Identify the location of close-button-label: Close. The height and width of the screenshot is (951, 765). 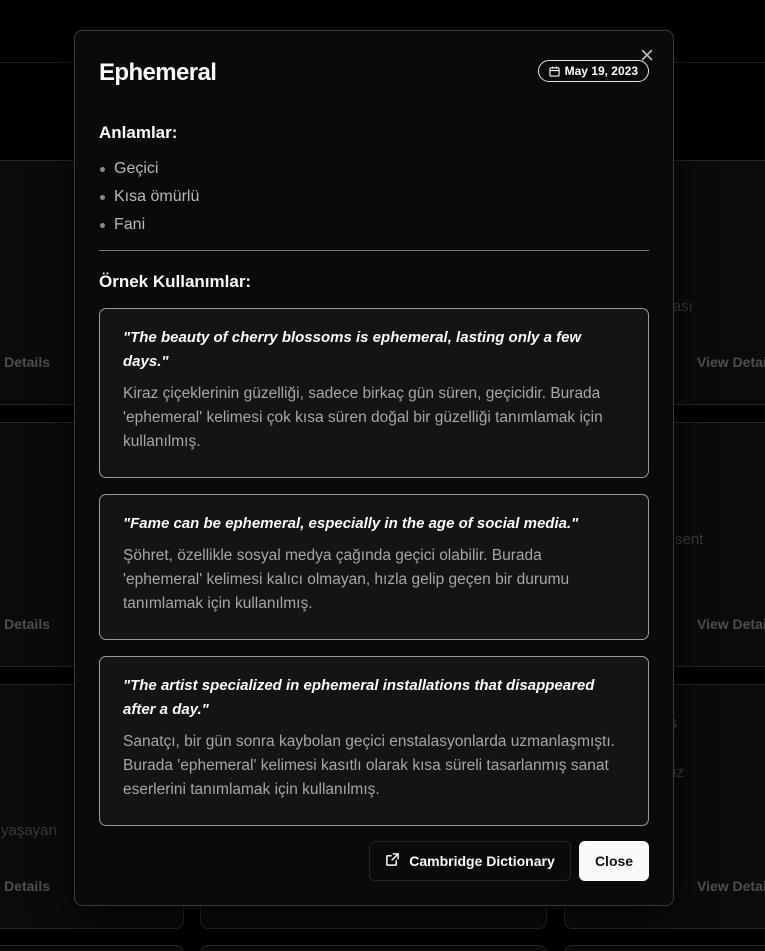
(614, 861).